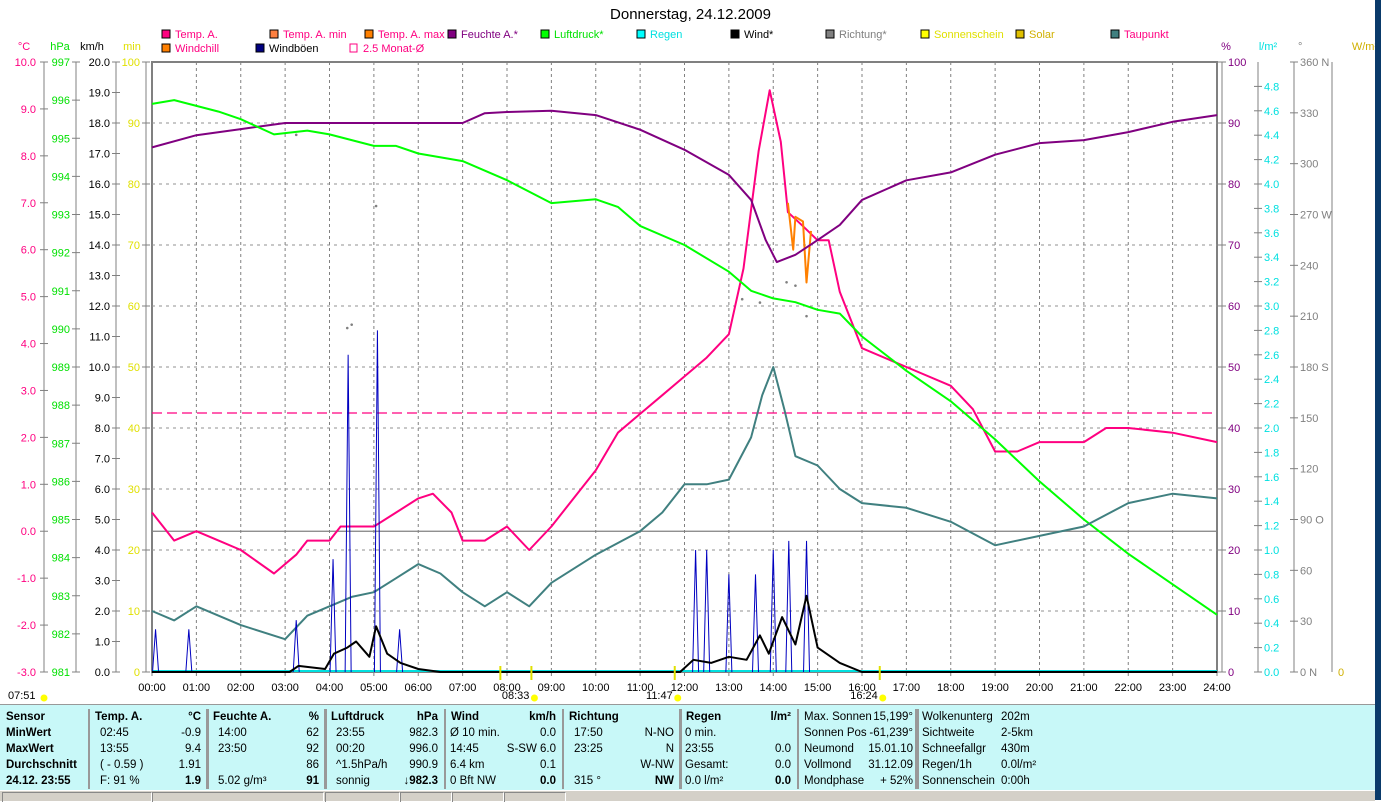  Describe the element at coordinates (197, 49) in the screenshot. I see `legend-item-label: Windchill` at that location.